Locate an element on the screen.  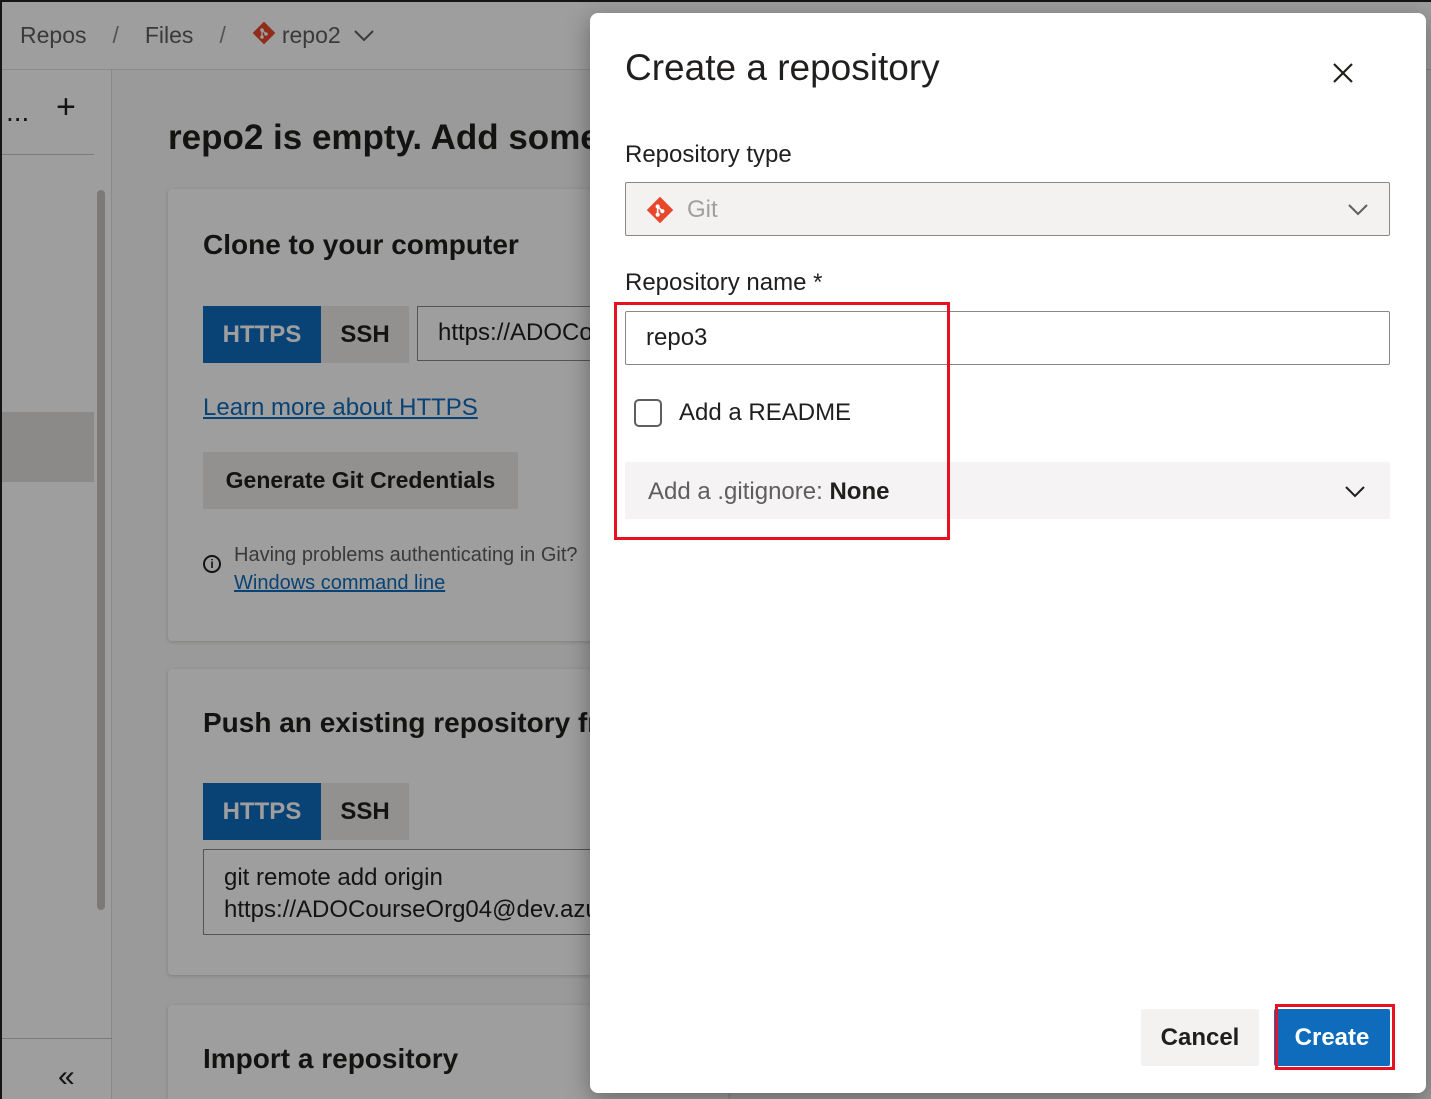
repo-type-value: Git is located at coordinates (702, 209).